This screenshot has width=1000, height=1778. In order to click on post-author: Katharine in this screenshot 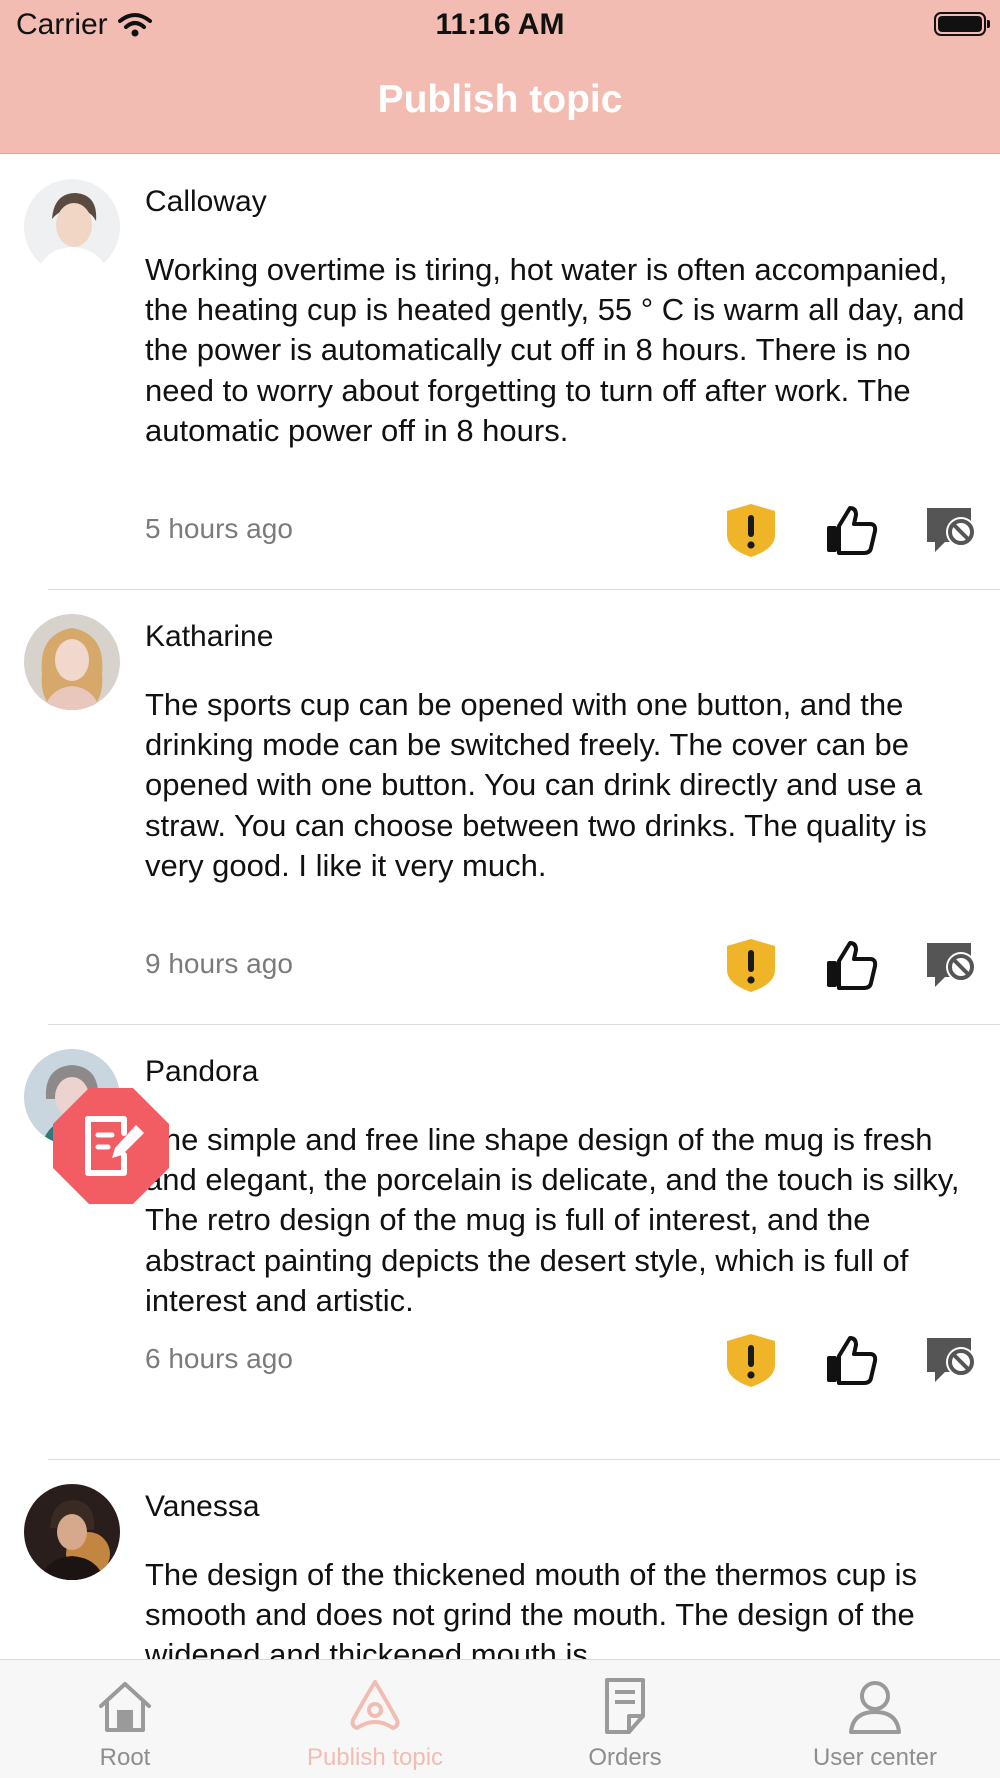, I will do `click(209, 637)`.